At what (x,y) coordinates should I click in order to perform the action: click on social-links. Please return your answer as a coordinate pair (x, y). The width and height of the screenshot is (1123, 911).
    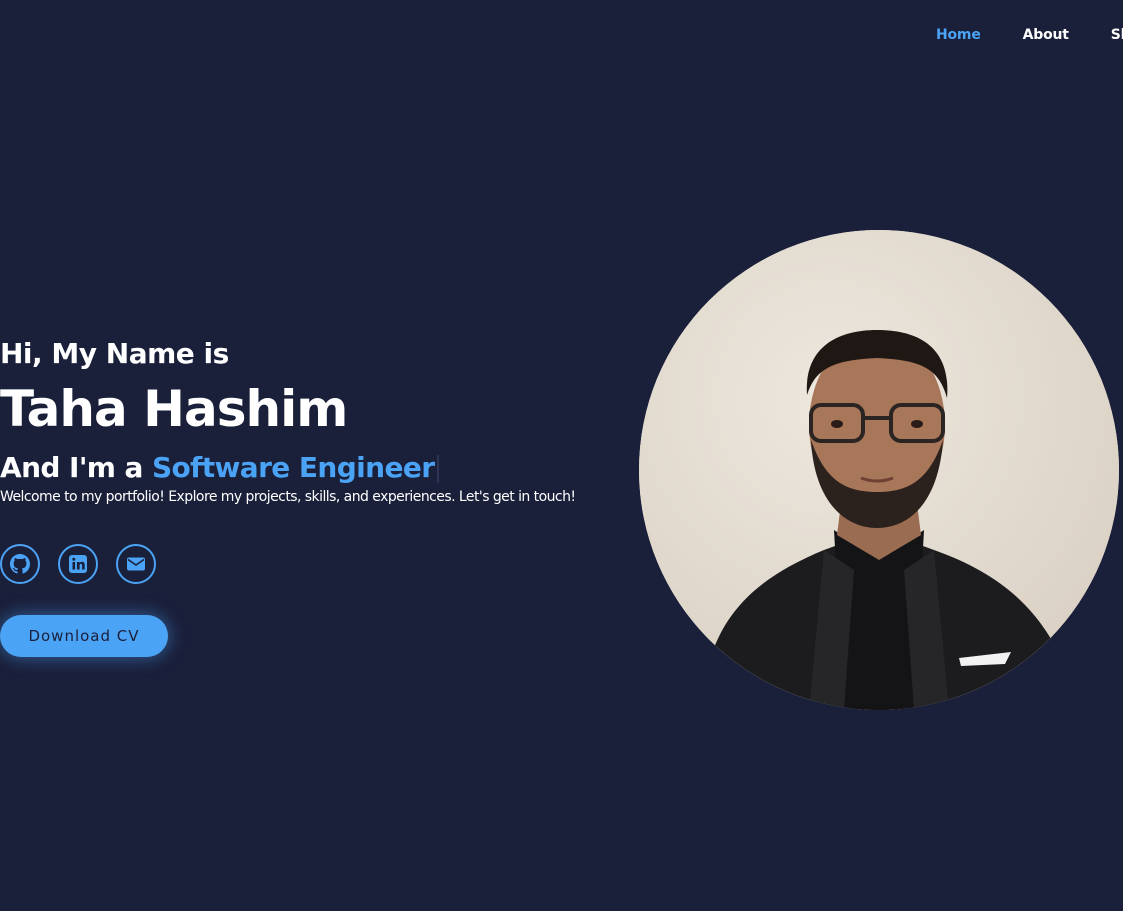
    Looking at the image, I should click on (78, 564).